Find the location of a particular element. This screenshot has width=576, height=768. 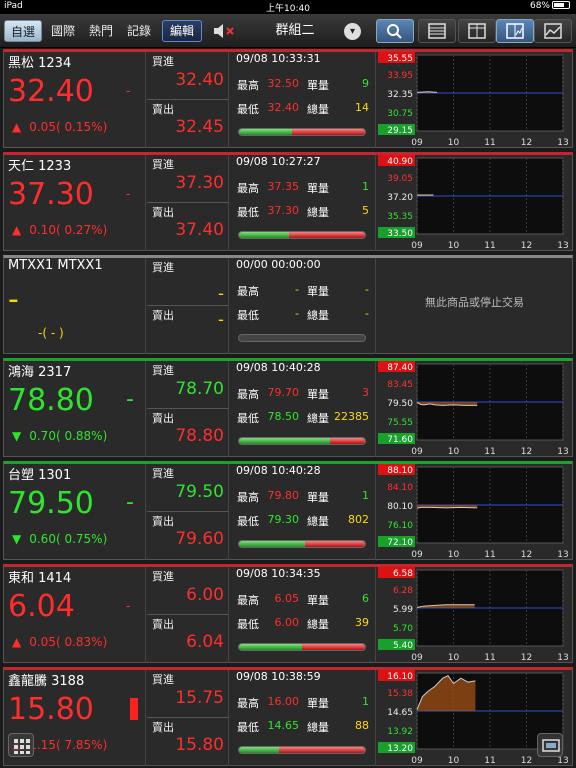

tab-popular: 熱門 is located at coordinates (101, 31).